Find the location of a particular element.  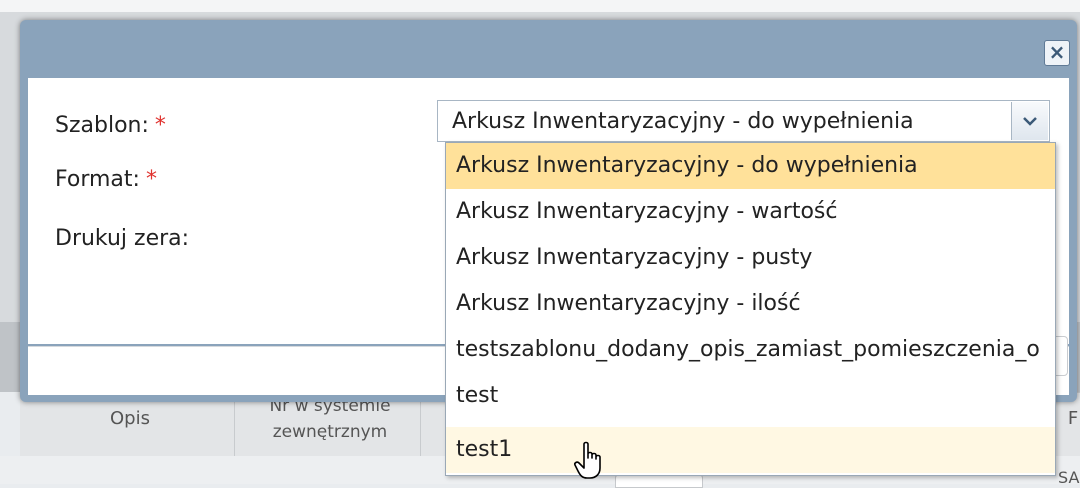

dropdown-option: Arkusz Inwentaryzacyjny - ilość is located at coordinates (750, 304).